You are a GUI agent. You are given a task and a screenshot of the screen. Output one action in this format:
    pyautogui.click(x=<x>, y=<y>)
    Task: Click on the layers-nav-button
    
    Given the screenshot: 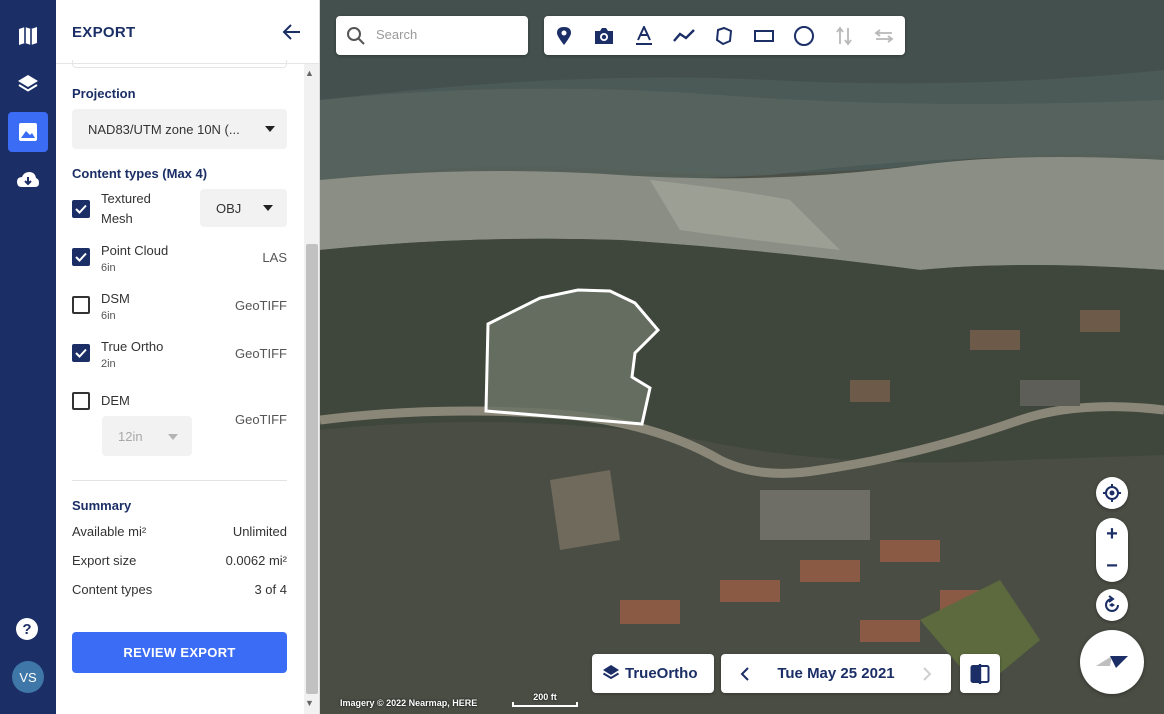 What is the action you would take?
    pyautogui.click(x=28, y=84)
    